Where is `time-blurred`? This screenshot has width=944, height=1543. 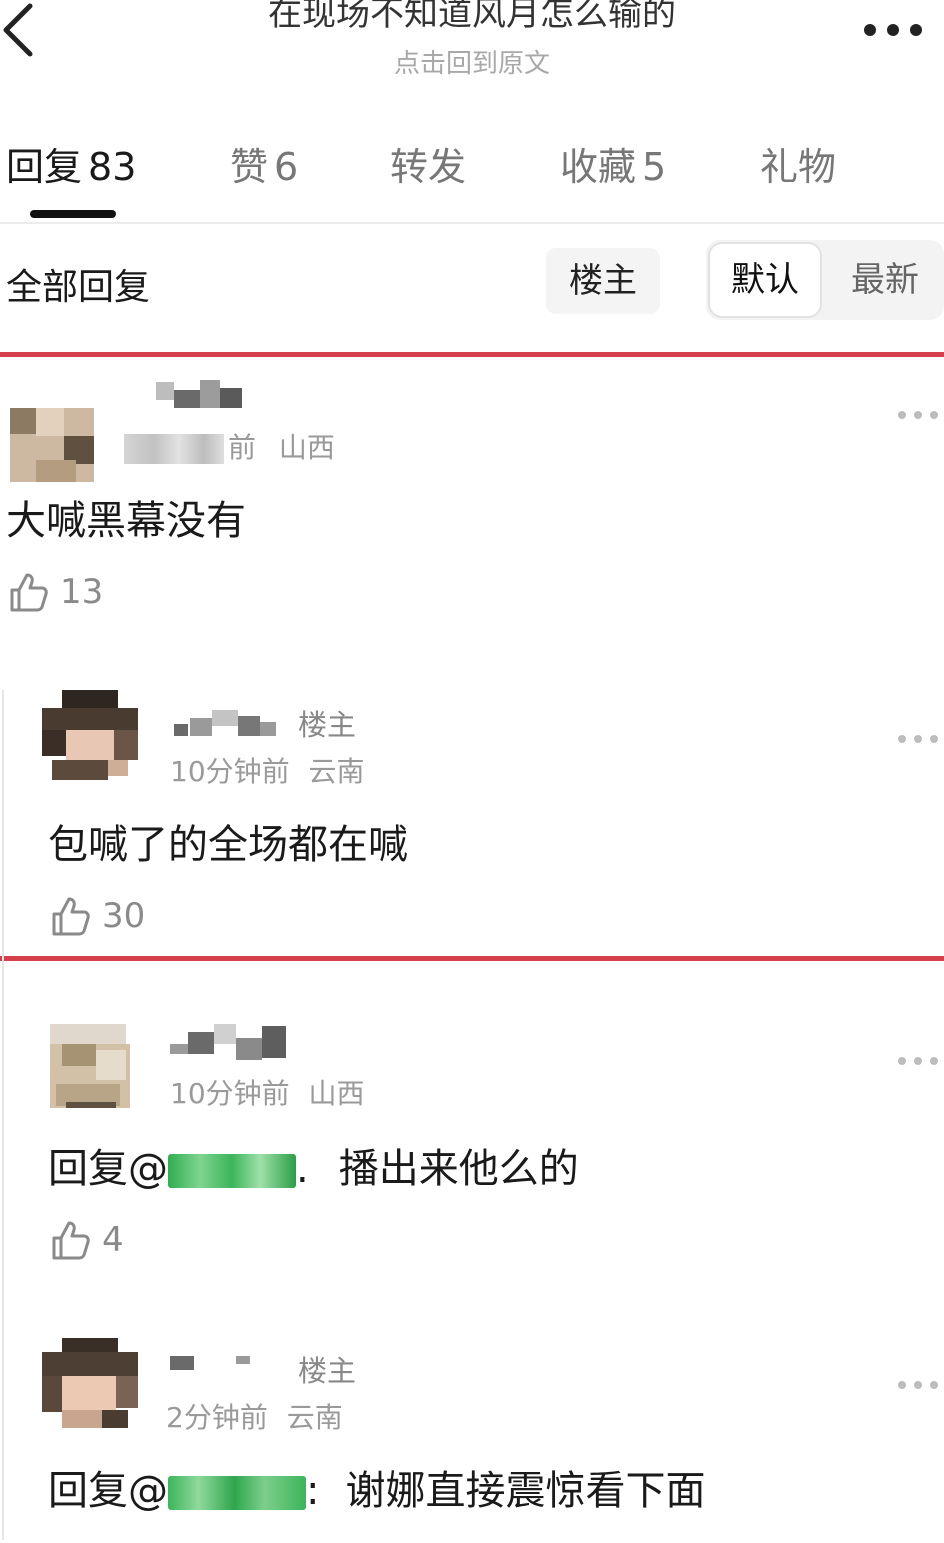 time-blurred is located at coordinates (174, 449).